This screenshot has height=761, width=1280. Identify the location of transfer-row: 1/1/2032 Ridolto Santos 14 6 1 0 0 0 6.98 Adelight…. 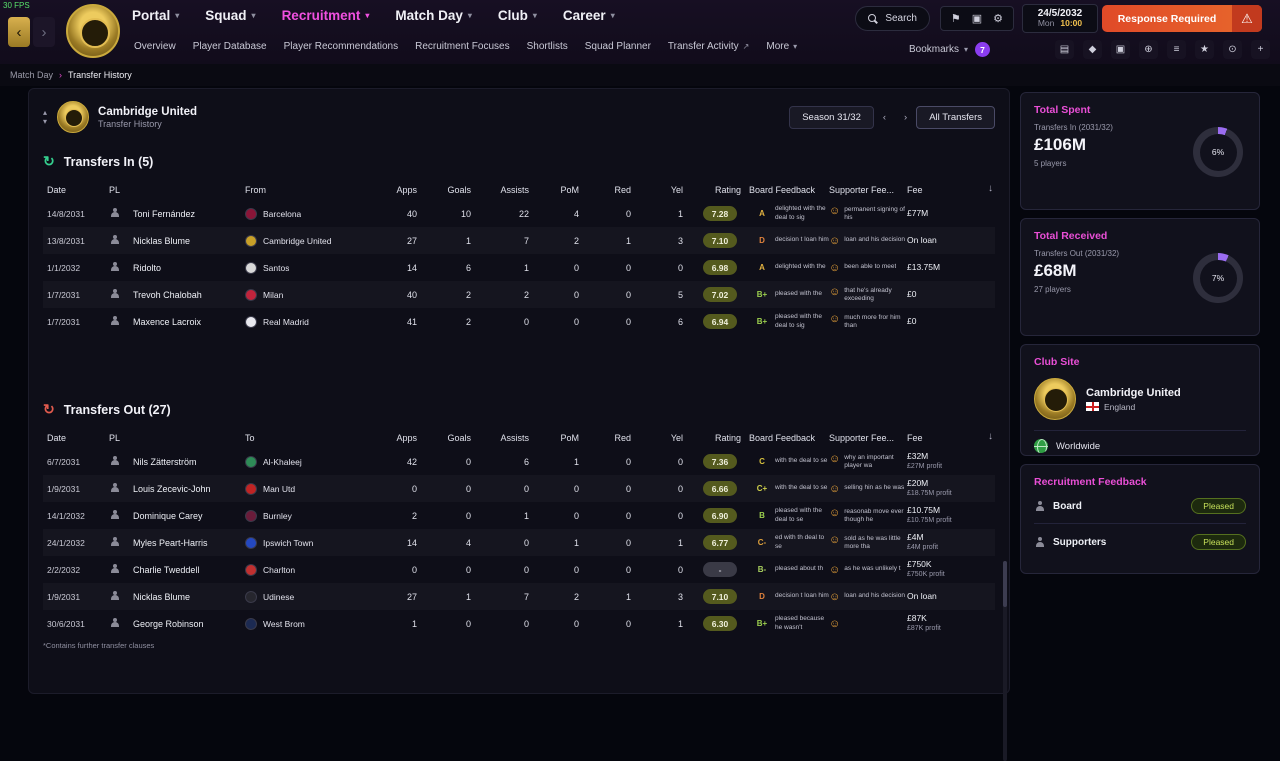
(519, 267).